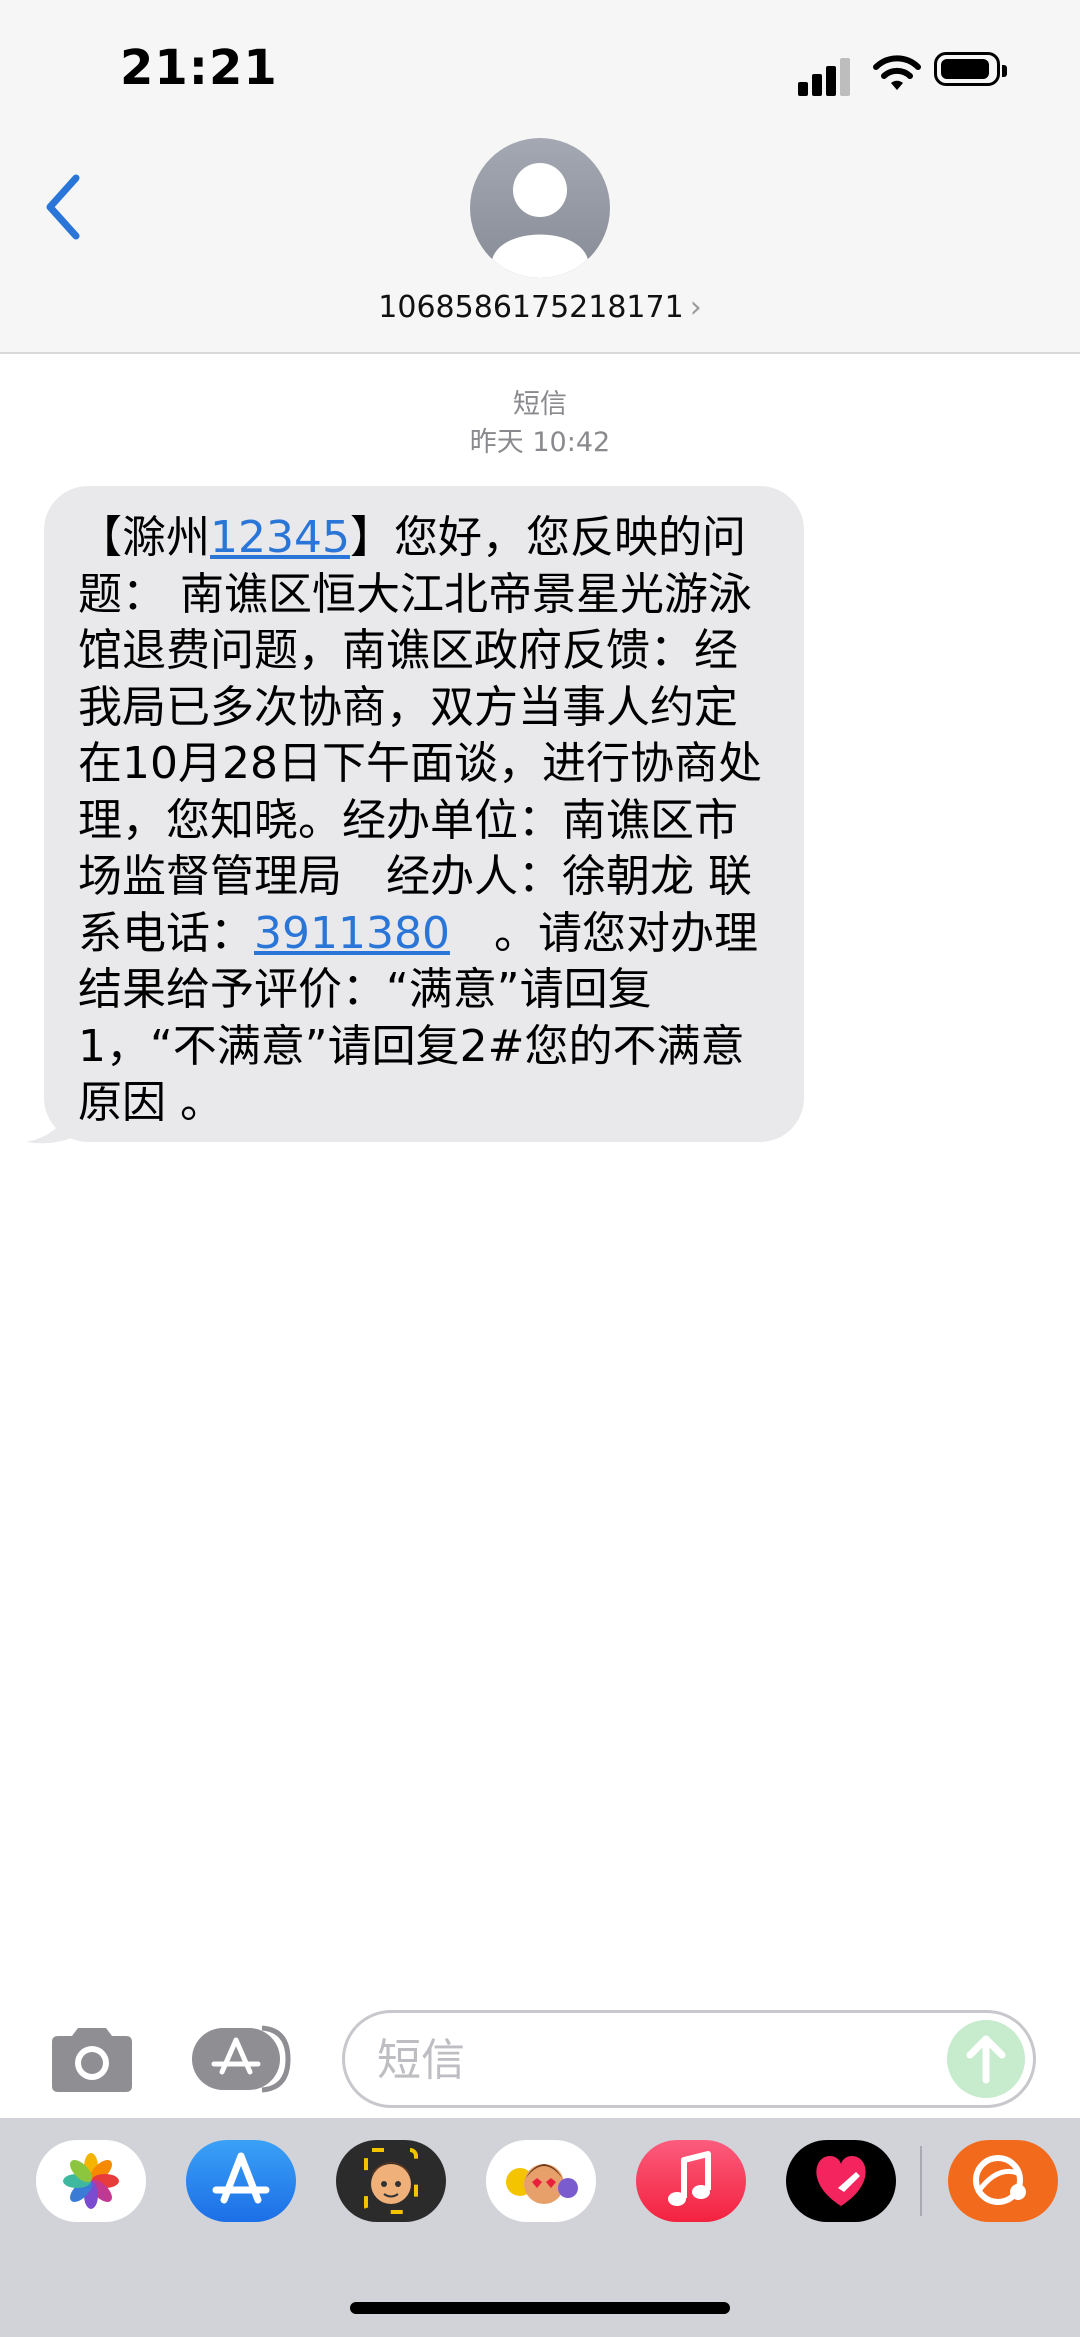 This screenshot has height=2337, width=1080. I want to click on send-button, so click(986, 2059).